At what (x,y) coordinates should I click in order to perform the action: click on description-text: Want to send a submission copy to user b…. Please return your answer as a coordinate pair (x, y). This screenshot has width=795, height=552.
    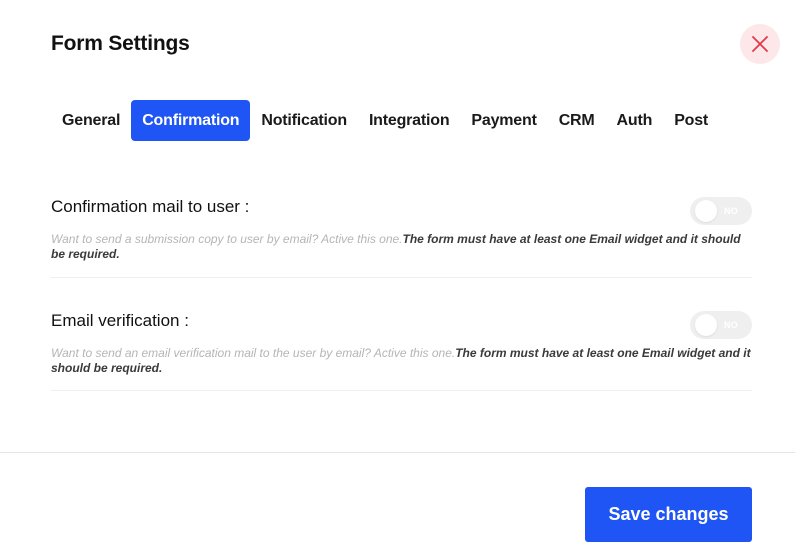
    Looking at the image, I should click on (227, 239).